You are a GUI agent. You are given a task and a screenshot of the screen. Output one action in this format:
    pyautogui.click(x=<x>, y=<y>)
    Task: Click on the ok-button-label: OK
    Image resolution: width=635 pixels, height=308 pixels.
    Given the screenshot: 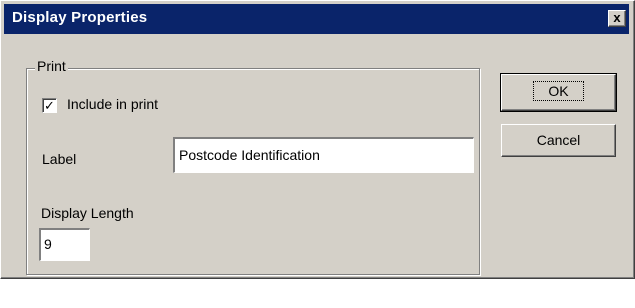 What is the action you would take?
    pyautogui.click(x=558, y=91)
    